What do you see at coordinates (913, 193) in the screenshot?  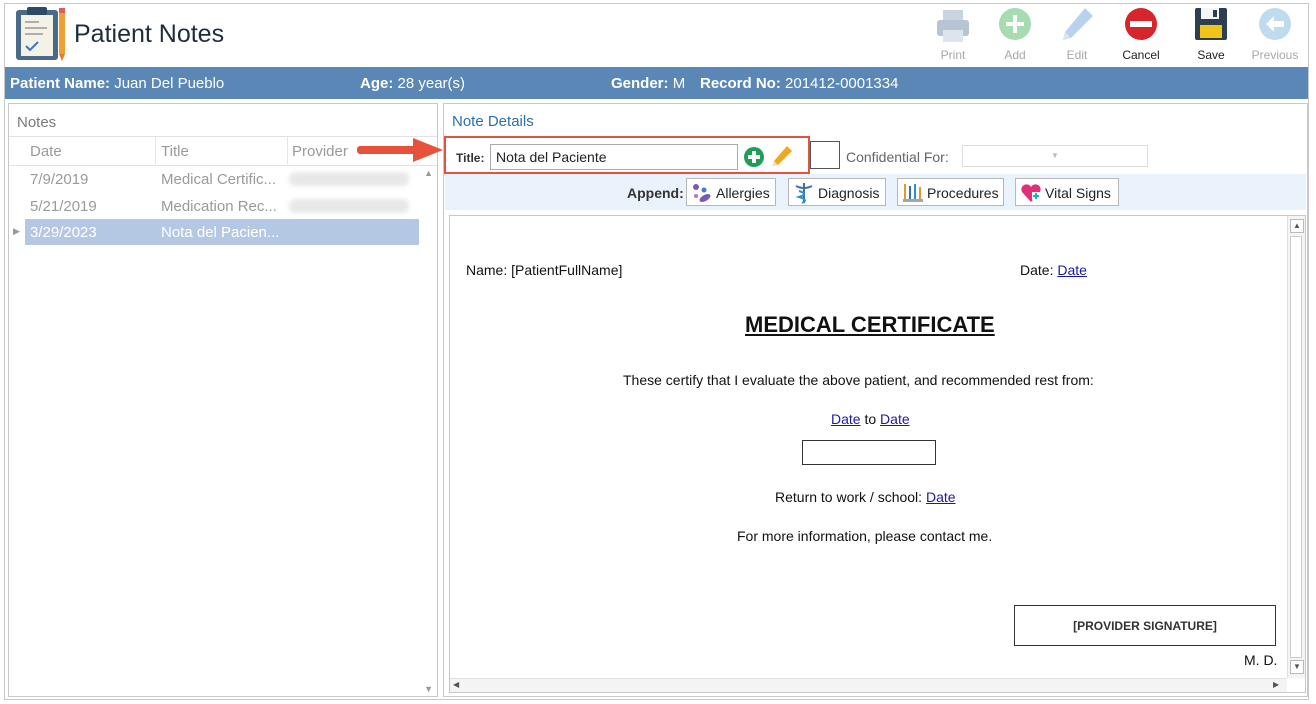 I see `medical-tools-icon` at bounding box center [913, 193].